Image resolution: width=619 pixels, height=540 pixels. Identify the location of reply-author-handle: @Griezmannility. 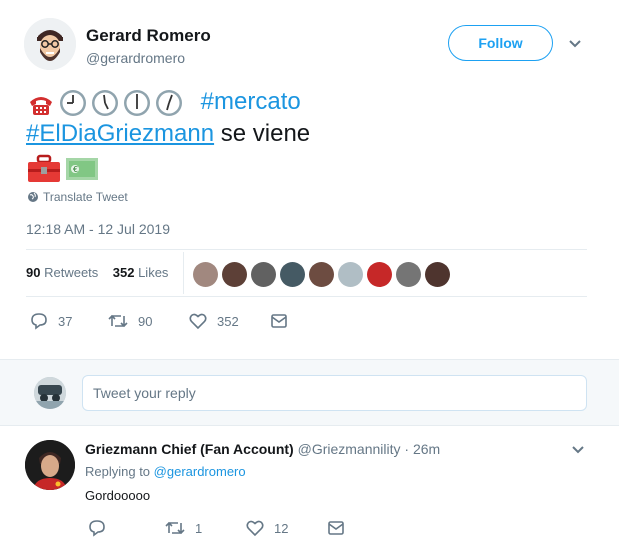
(349, 449).